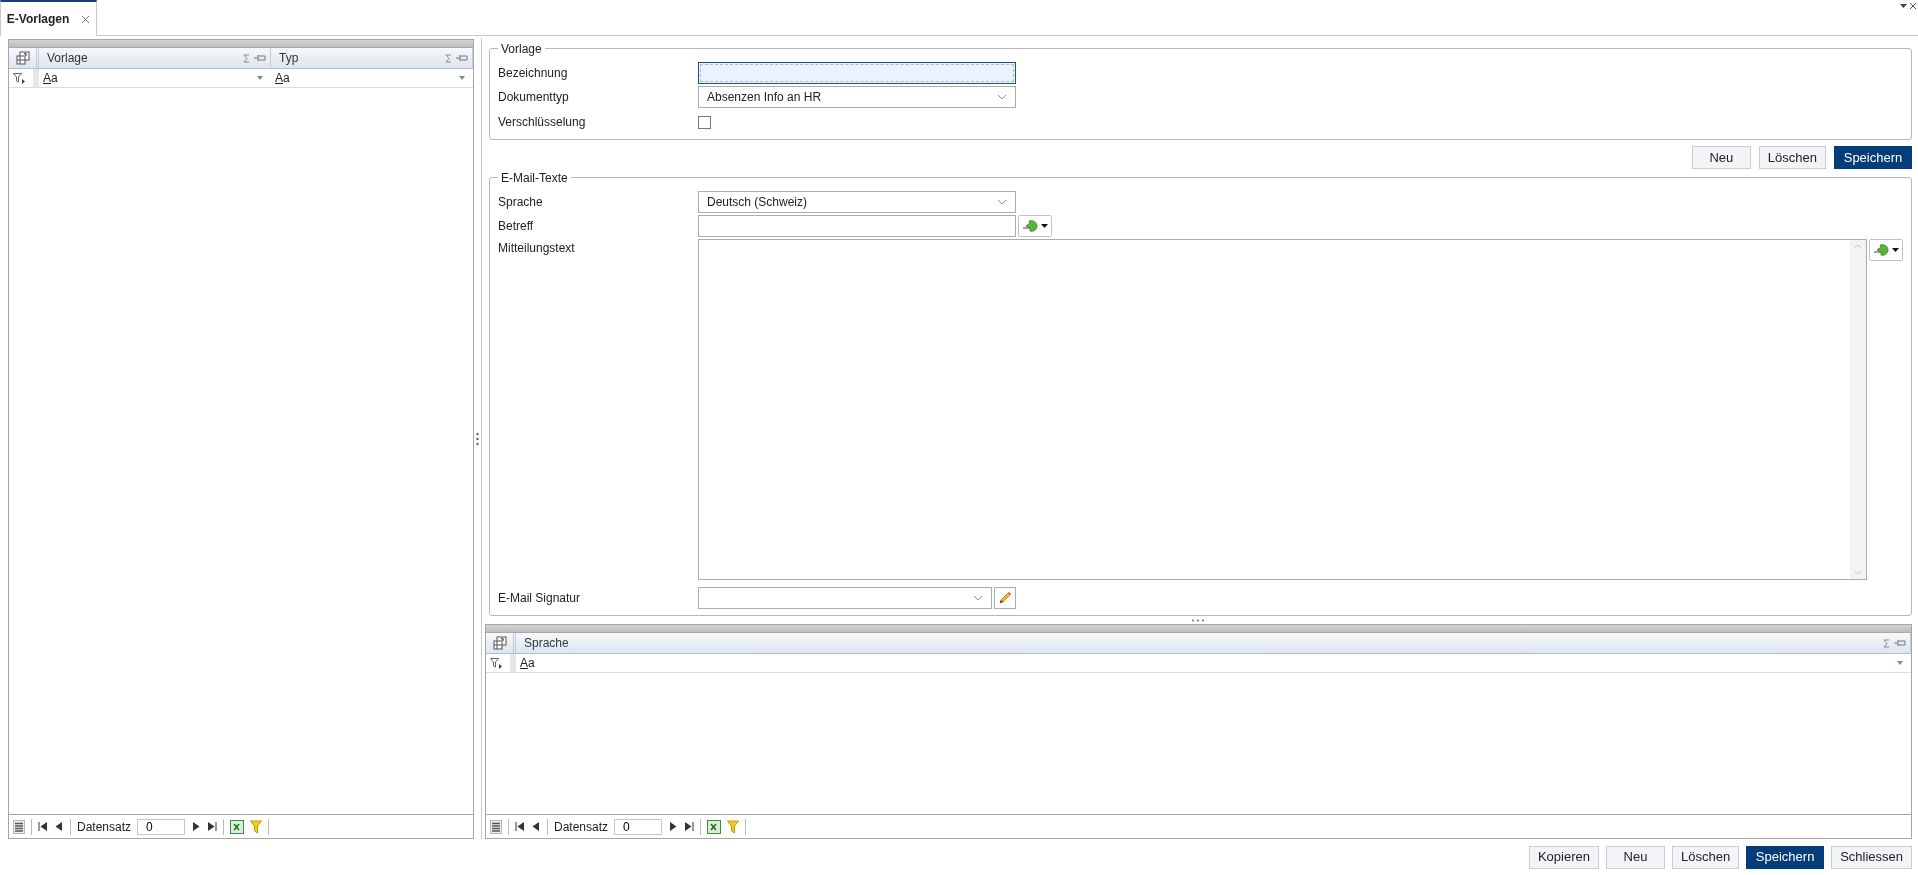 The height and width of the screenshot is (875, 1918). I want to click on field-label: Betreff, so click(516, 226).